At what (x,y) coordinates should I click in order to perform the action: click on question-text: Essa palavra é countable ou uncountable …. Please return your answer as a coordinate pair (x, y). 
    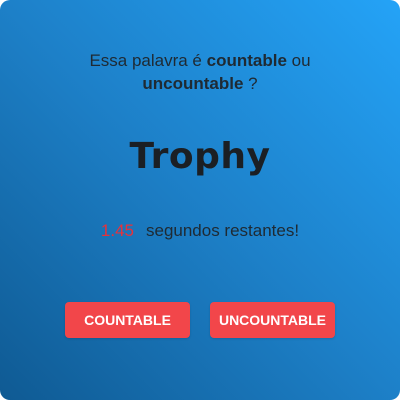
    Looking at the image, I should click on (200, 72).